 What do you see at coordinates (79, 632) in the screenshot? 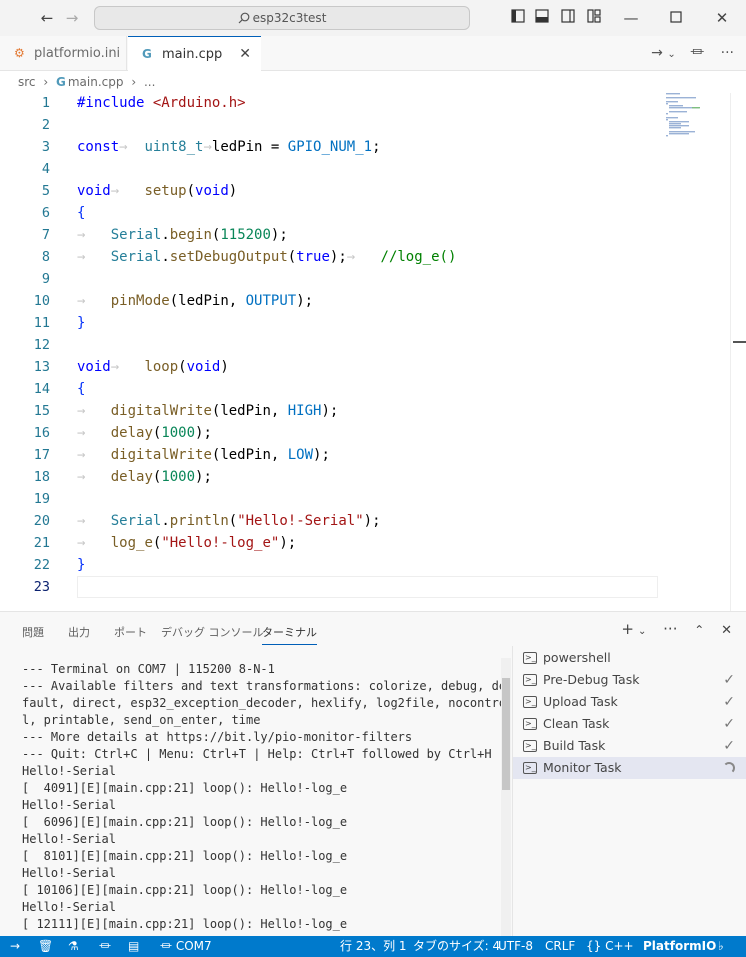
I see `tab-output: 出力` at bounding box center [79, 632].